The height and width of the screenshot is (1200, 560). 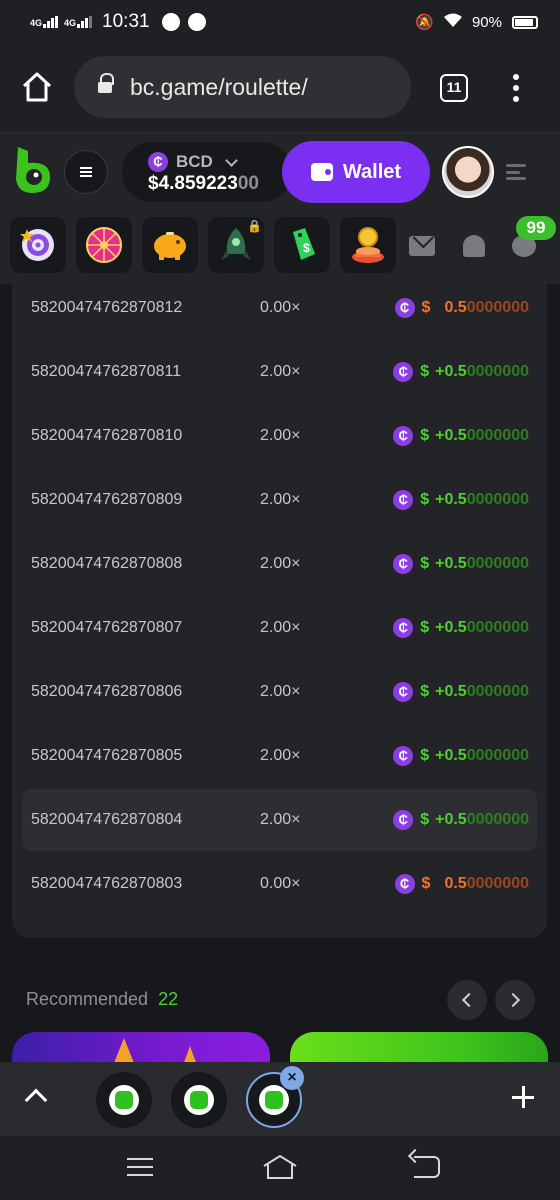 What do you see at coordinates (279, 692) in the screenshot?
I see `table-row: 58200474762870806 2.00× ₵ $ +0.5 0000000` at bounding box center [279, 692].